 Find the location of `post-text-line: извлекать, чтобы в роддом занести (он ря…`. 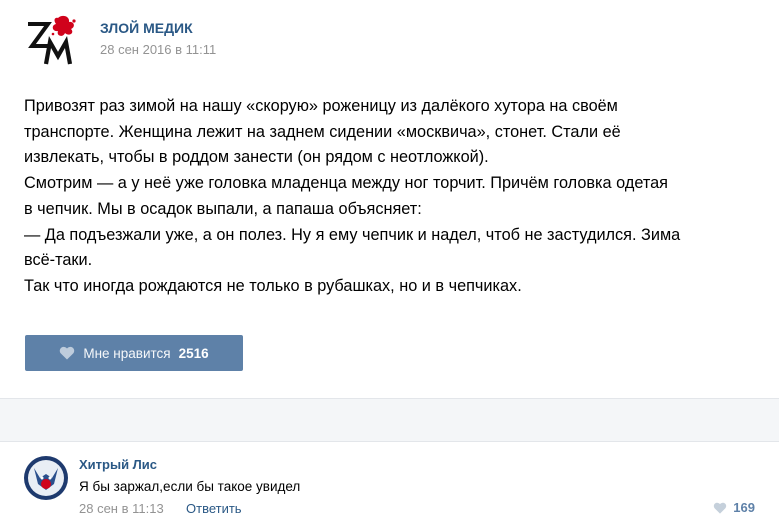

post-text-line: извлекать, чтобы в роддом занести (он ря… is located at coordinates (256, 157).